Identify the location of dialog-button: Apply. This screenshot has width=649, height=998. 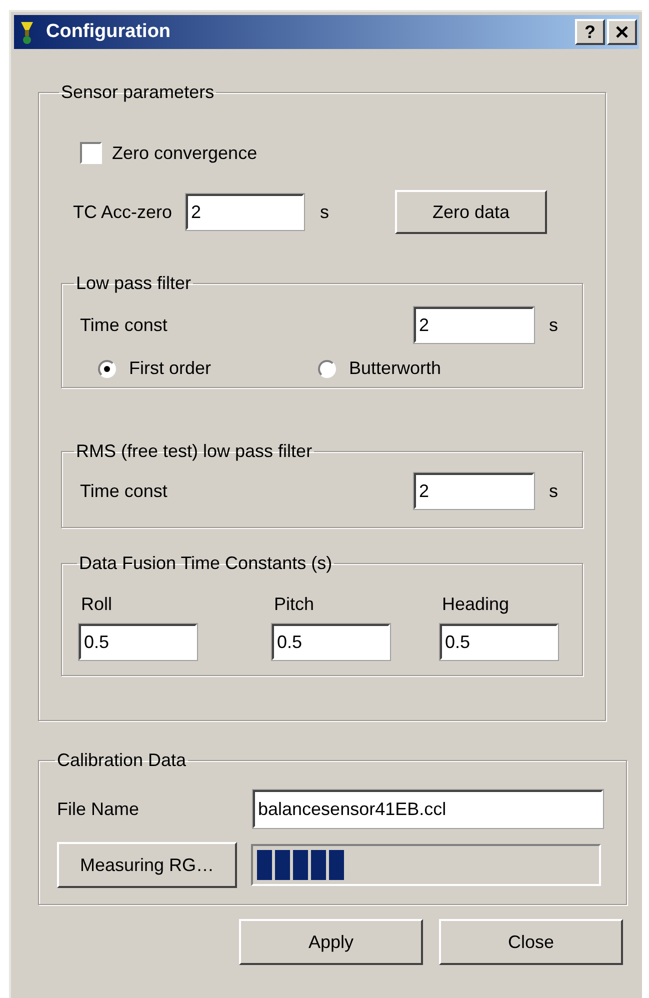
(331, 942).